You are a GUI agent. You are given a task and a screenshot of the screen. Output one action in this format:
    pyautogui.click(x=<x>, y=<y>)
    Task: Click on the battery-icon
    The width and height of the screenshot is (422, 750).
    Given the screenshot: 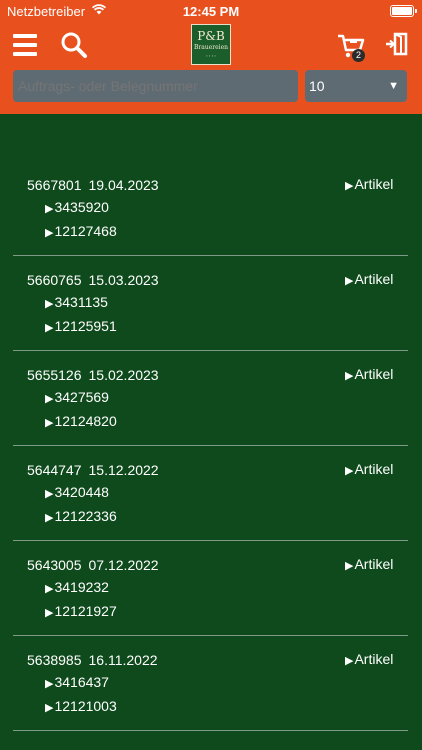 What is the action you would take?
    pyautogui.click(x=403, y=11)
    